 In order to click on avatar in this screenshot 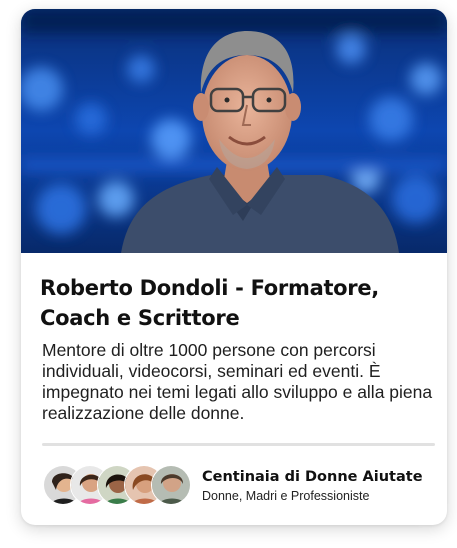, I will do `click(171, 485)`.